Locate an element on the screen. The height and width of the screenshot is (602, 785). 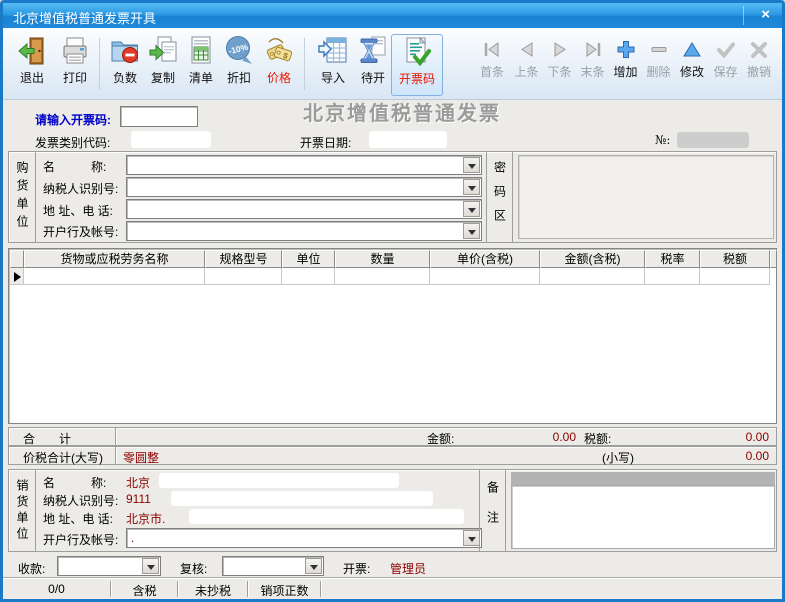
buyer-address-combo is located at coordinates (304, 209).